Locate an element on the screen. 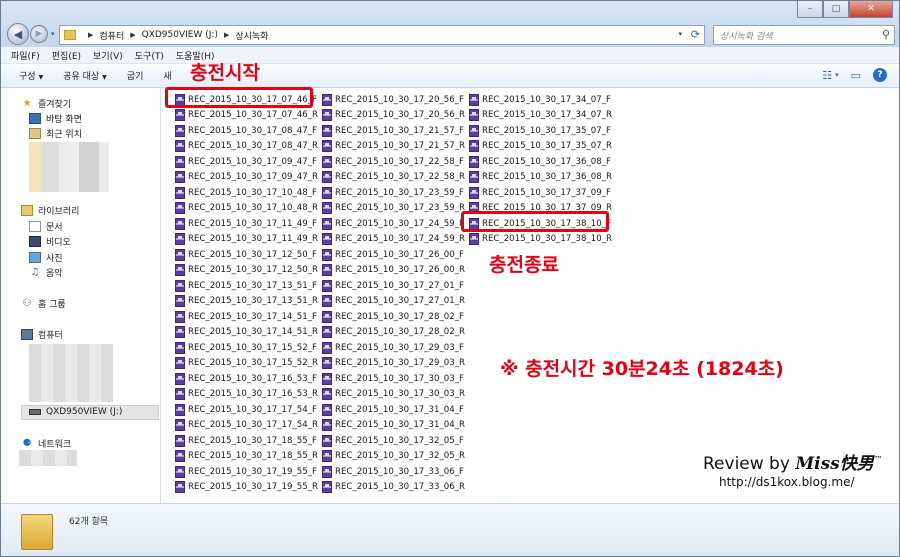 This screenshot has height=557, width=900. file-item: REC_2015_10_30_17_34_07_R is located at coordinates (540, 116).